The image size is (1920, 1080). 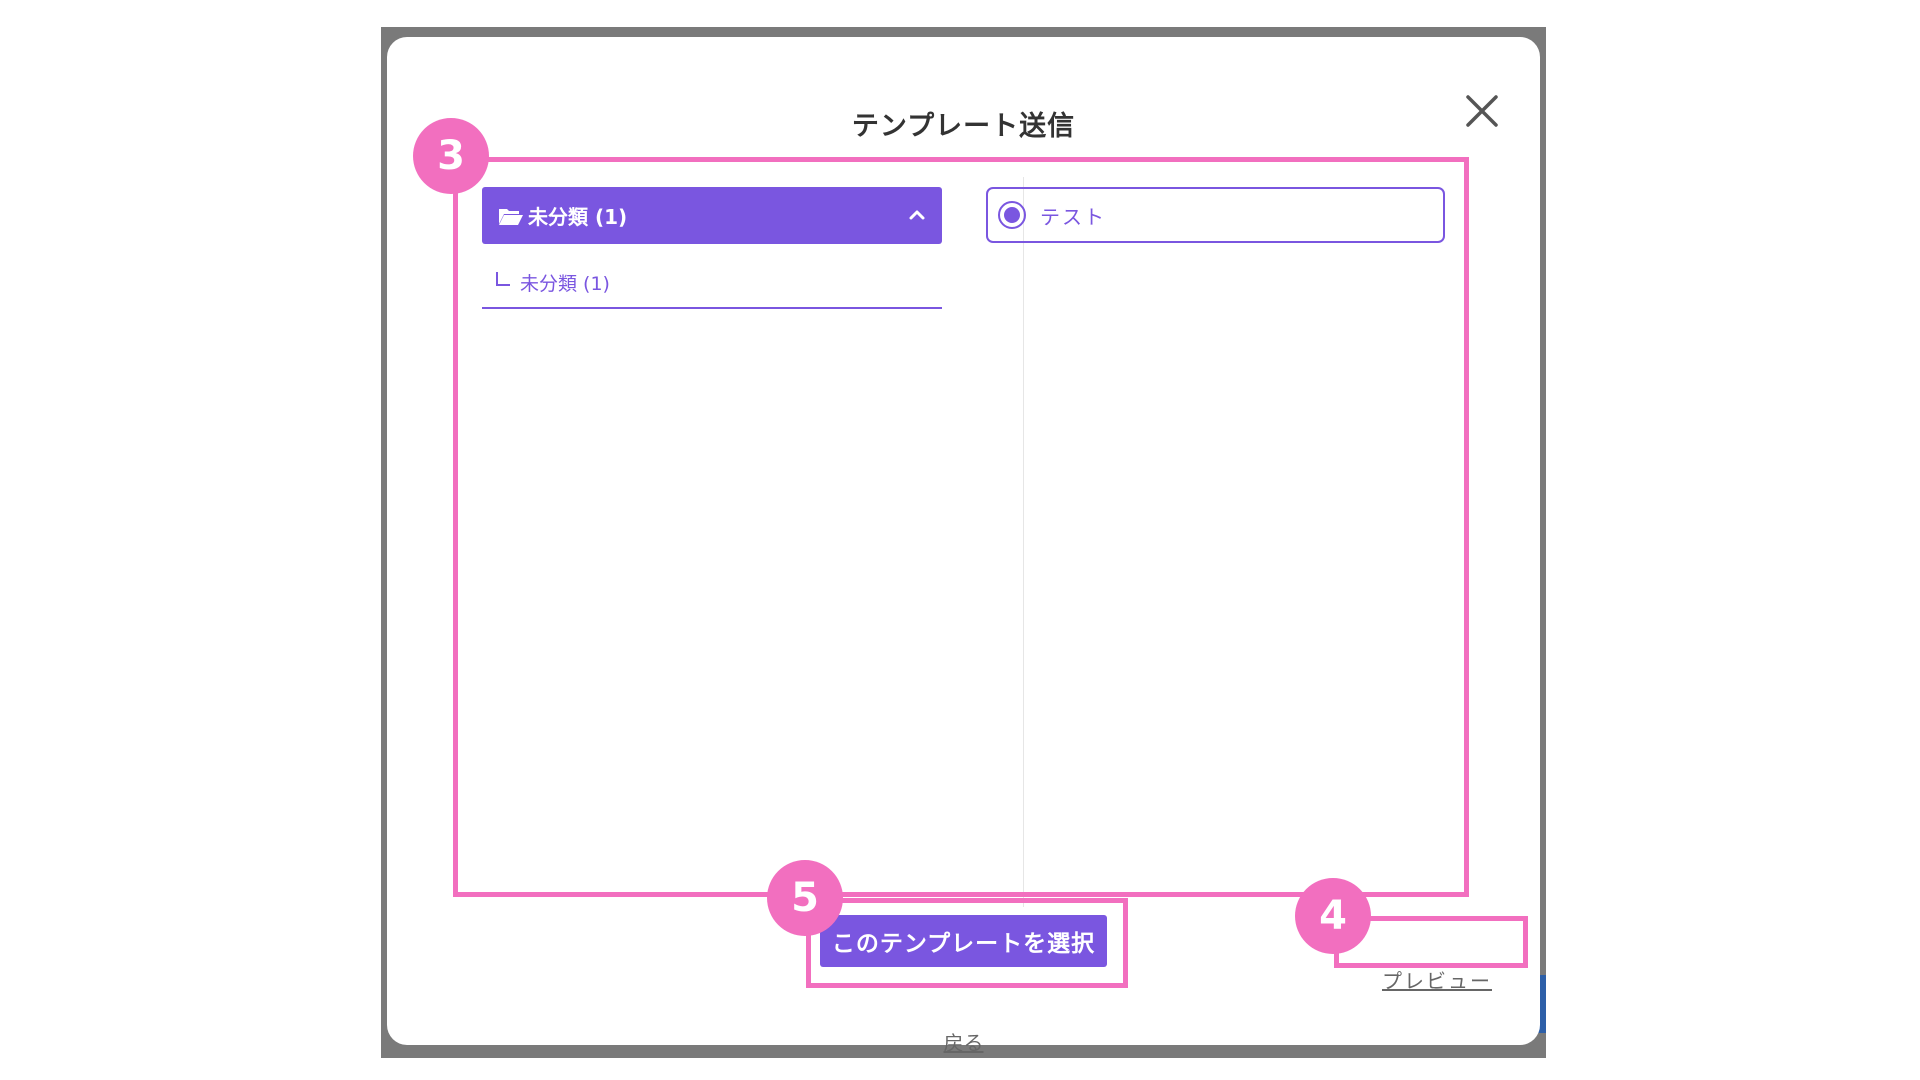 What do you see at coordinates (1437, 979) in the screenshot?
I see `preview-link: プレビュー` at bounding box center [1437, 979].